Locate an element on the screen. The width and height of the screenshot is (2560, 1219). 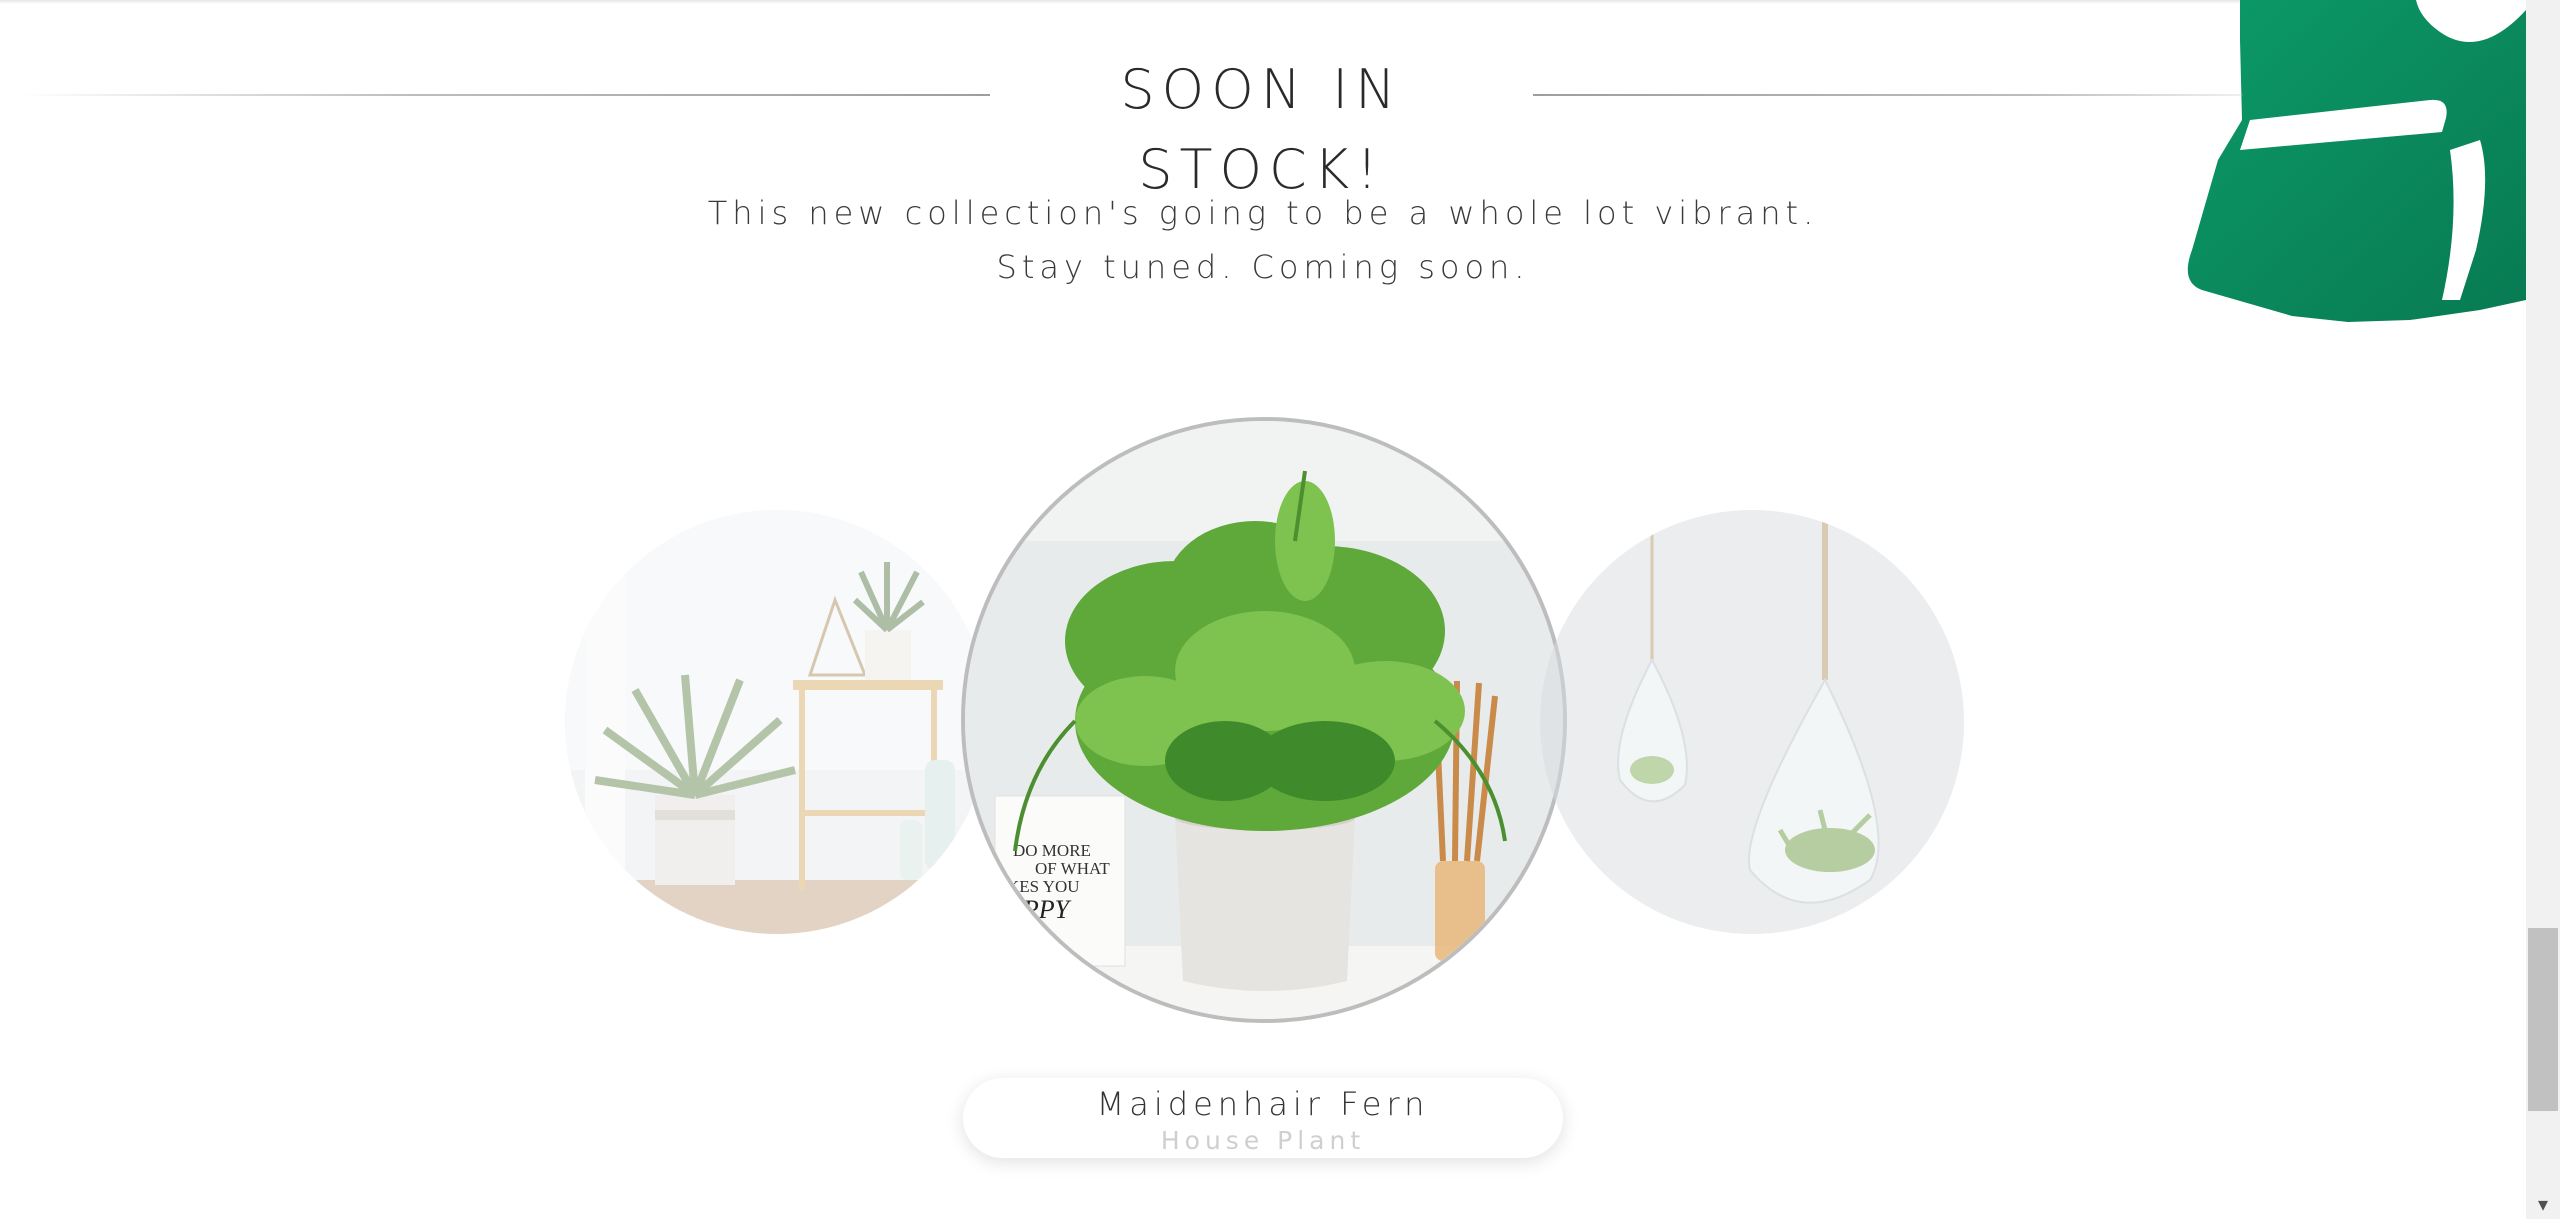
maidenhair-fern-image: DO MORE OF WHAT KES YOU APPY is located at coordinates (1264, 720).